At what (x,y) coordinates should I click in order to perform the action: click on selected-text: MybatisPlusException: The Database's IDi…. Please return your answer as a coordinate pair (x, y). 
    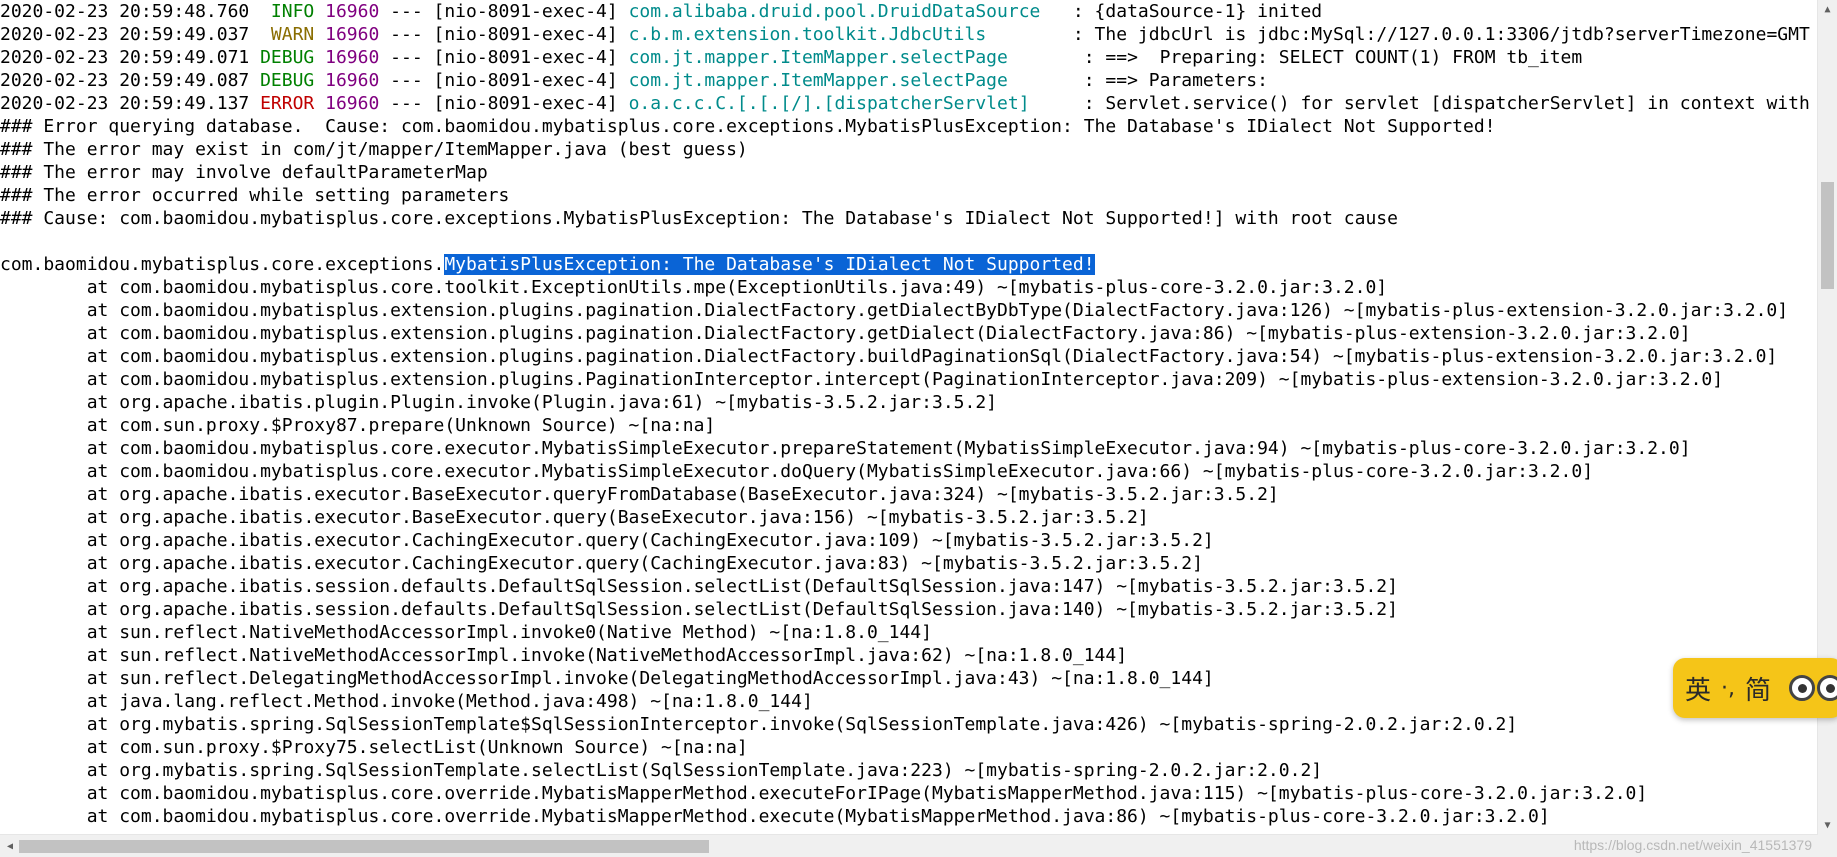
    Looking at the image, I should click on (769, 264).